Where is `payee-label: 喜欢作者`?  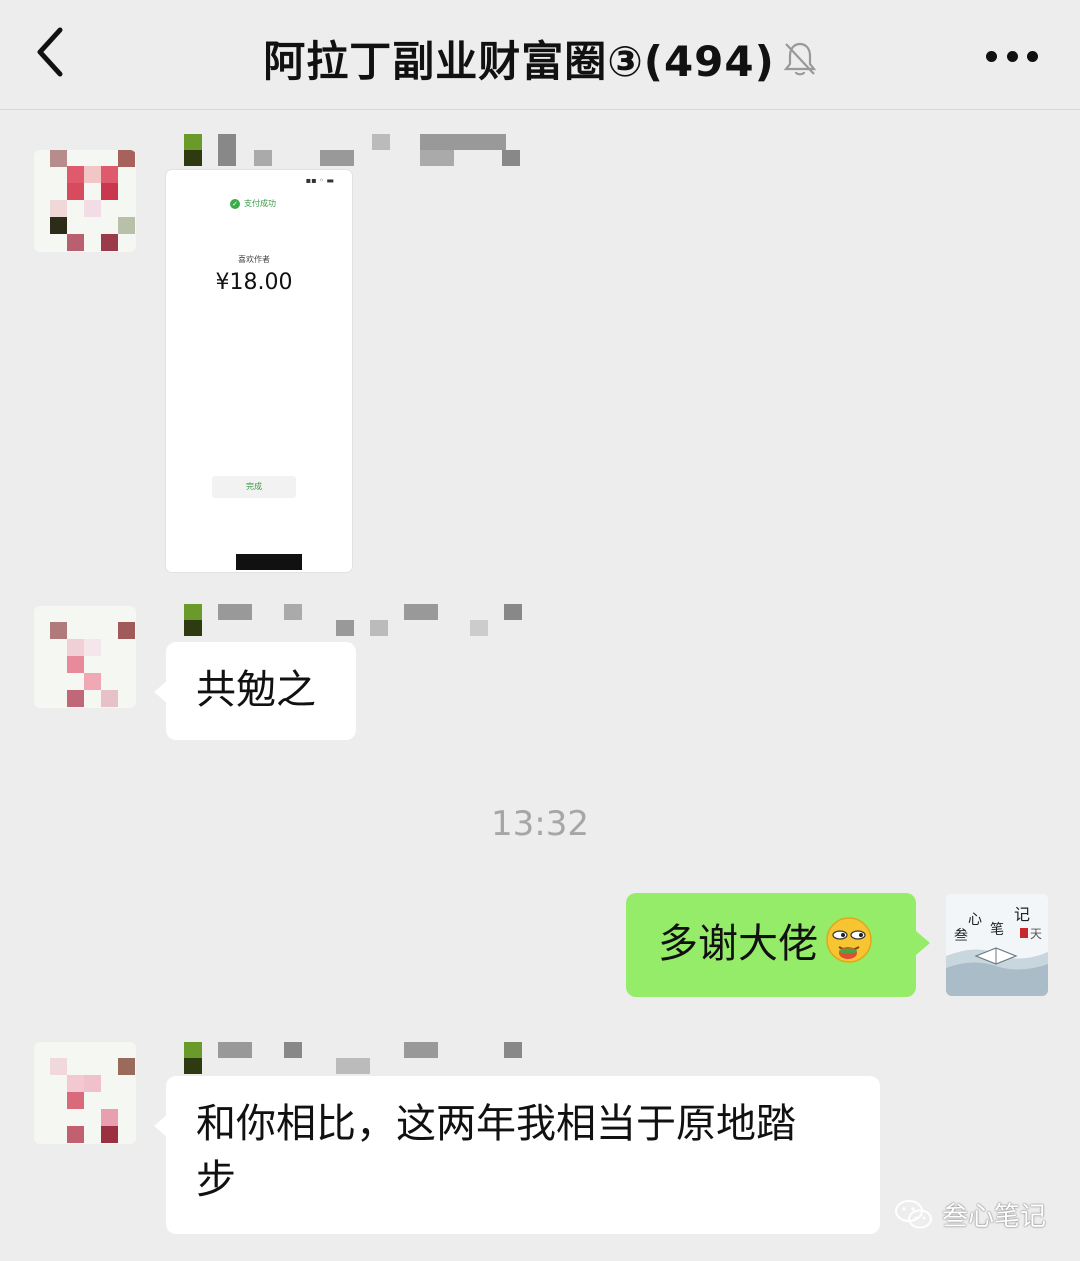 payee-label: 喜欢作者 is located at coordinates (254, 259).